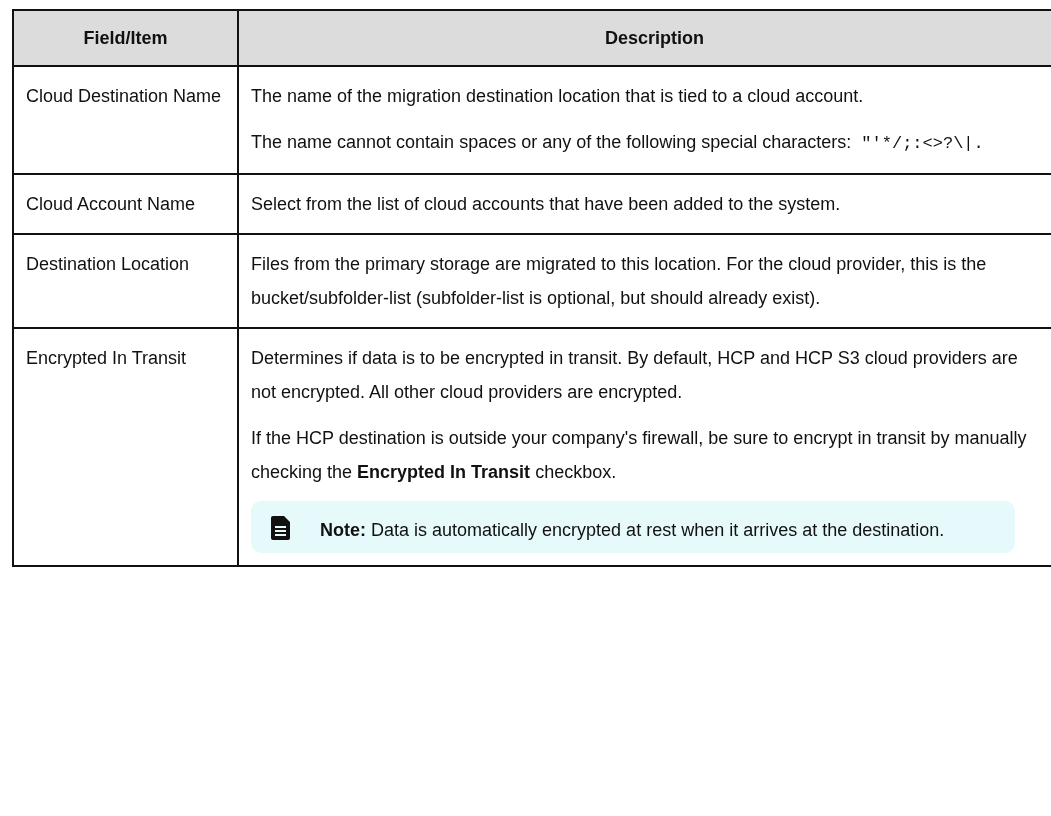  I want to click on description-text: If the HCP destination is outside your company's firewall, be sure to encrypt in transit by manually checking the Encrypted In Transit checkbox., so click(639, 455).